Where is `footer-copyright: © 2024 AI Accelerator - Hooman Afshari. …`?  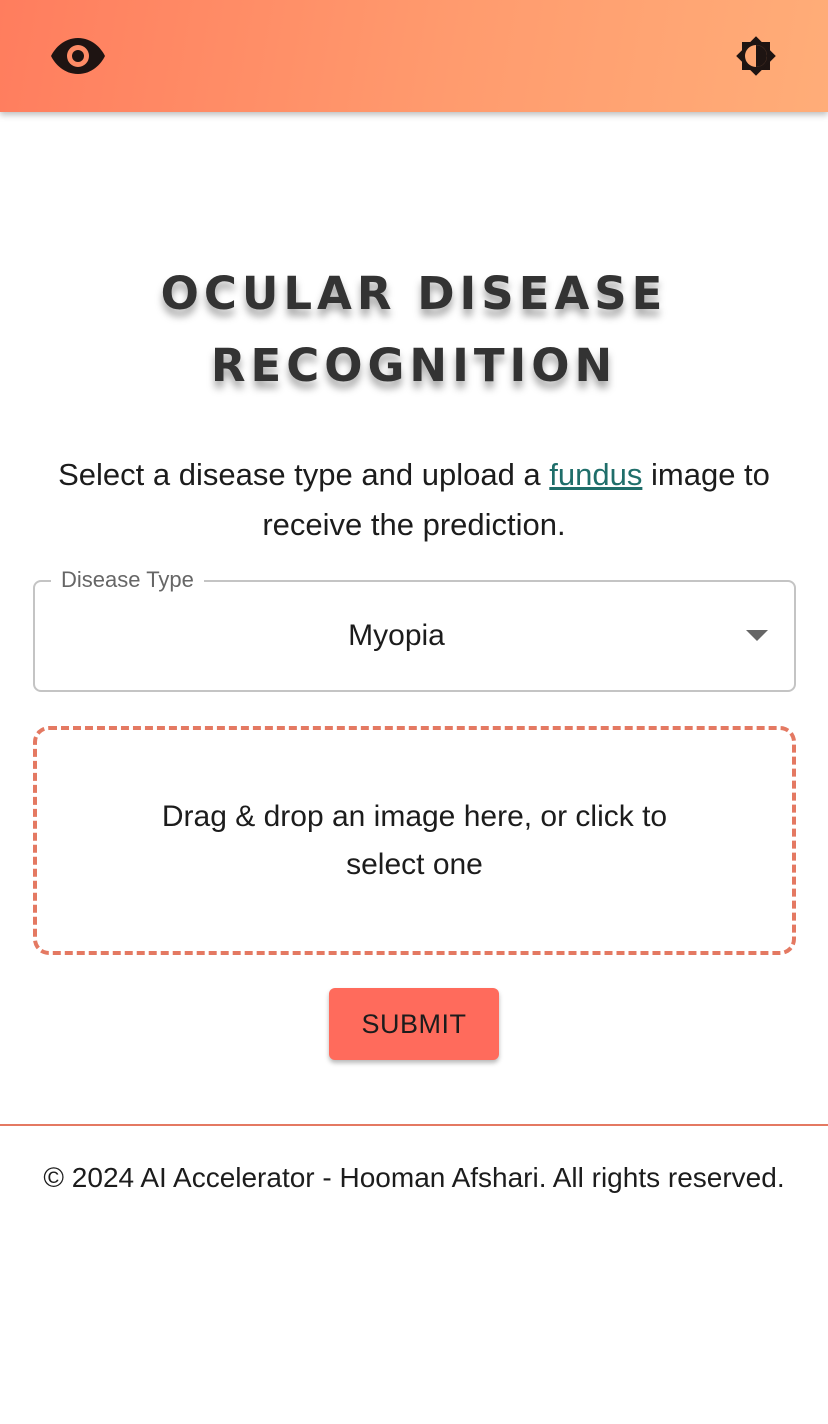 footer-copyright: © 2024 AI Accelerator - Hooman Afshari. … is located at coordinates (414, 1177).